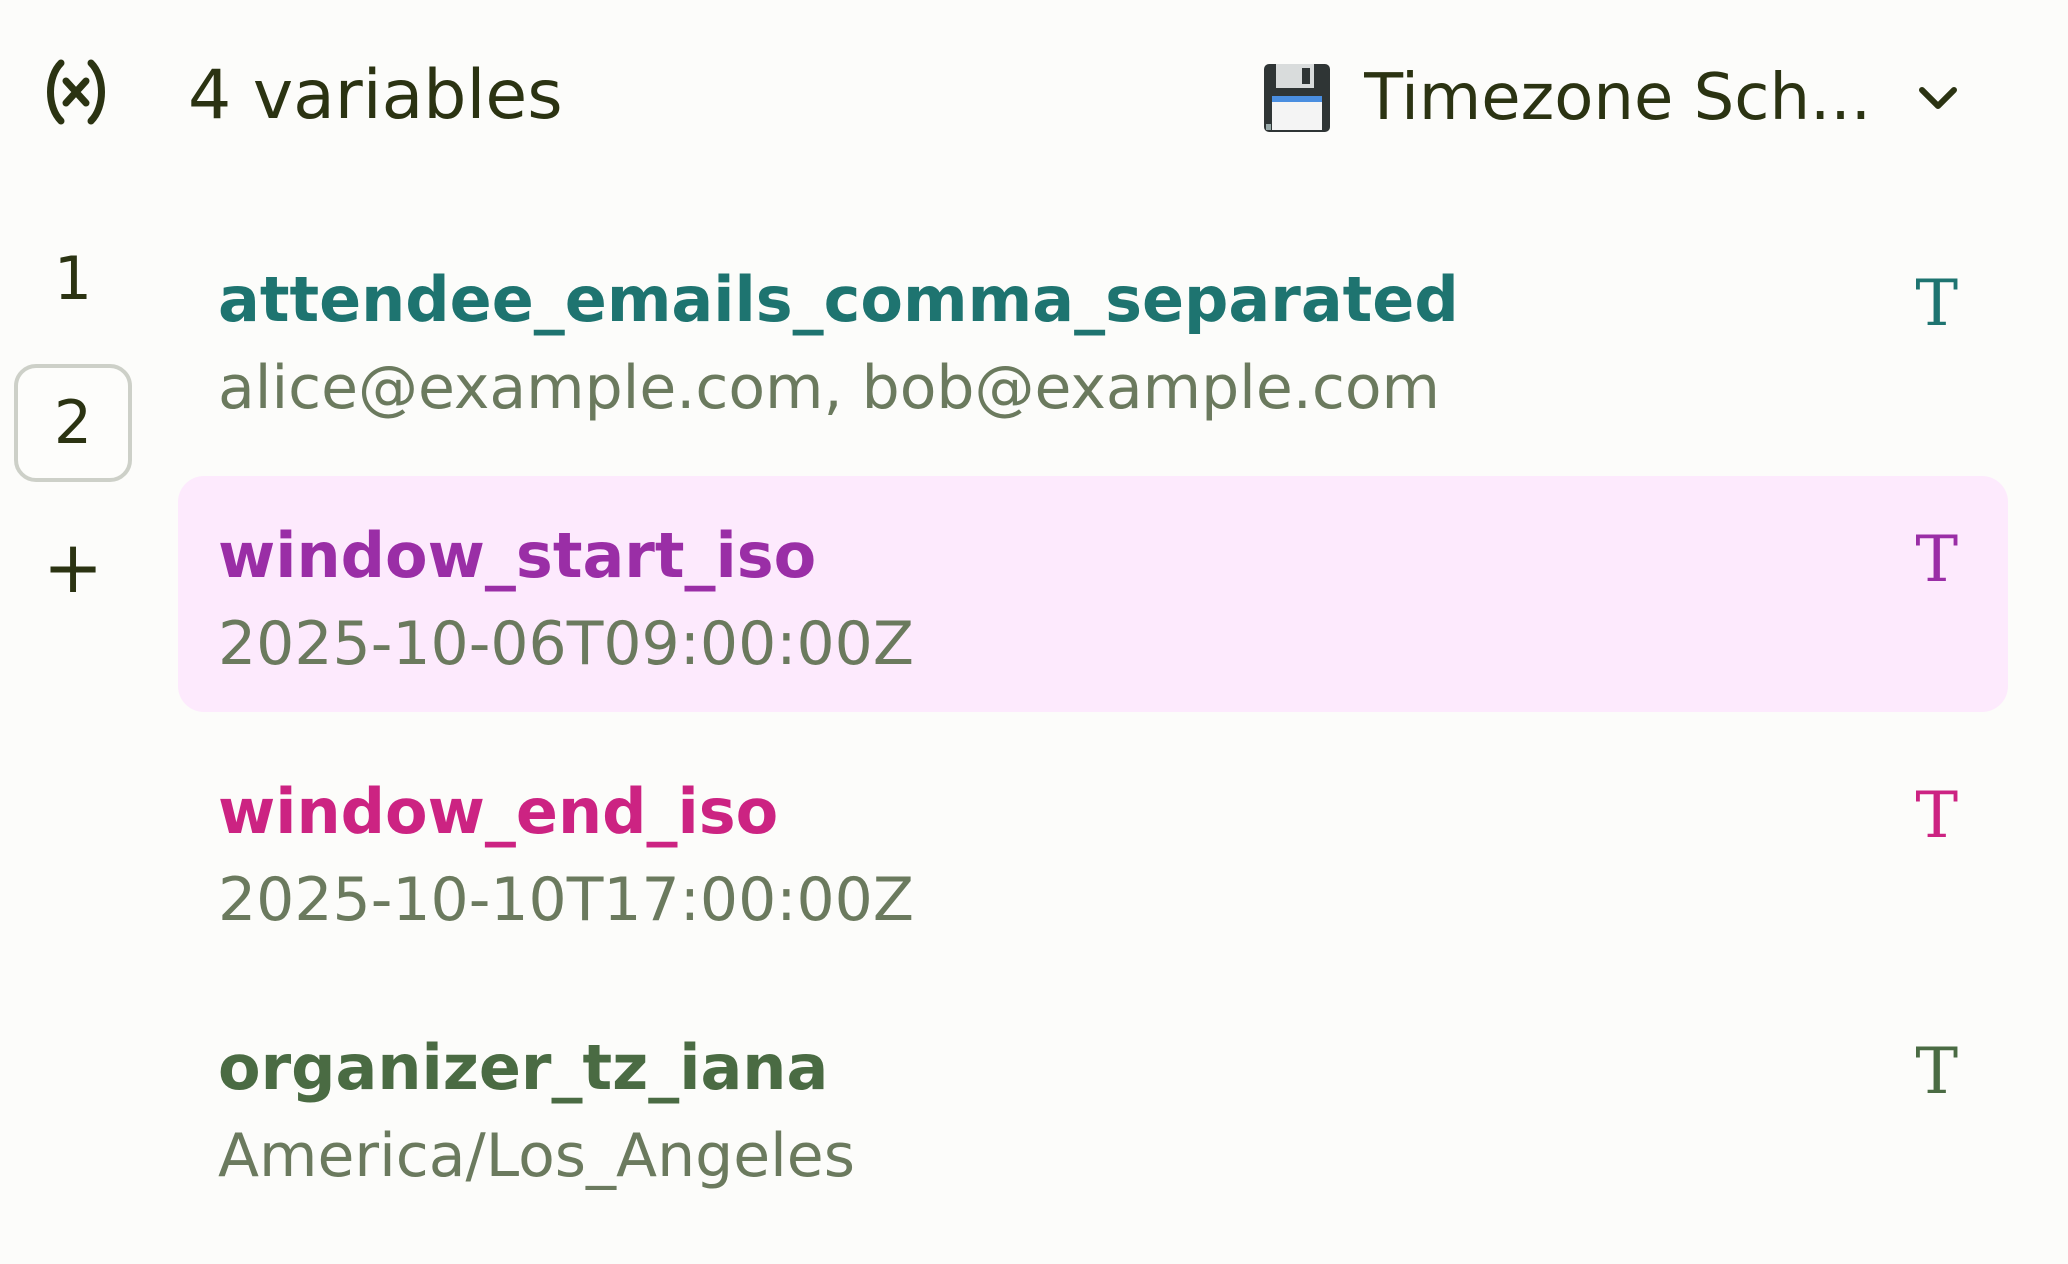 This screenshot has width=2068, height=1264. What do you see at coordinates (76, 92) in the screenshot?
I see `variable-icon` at bounding box center [76, 92].